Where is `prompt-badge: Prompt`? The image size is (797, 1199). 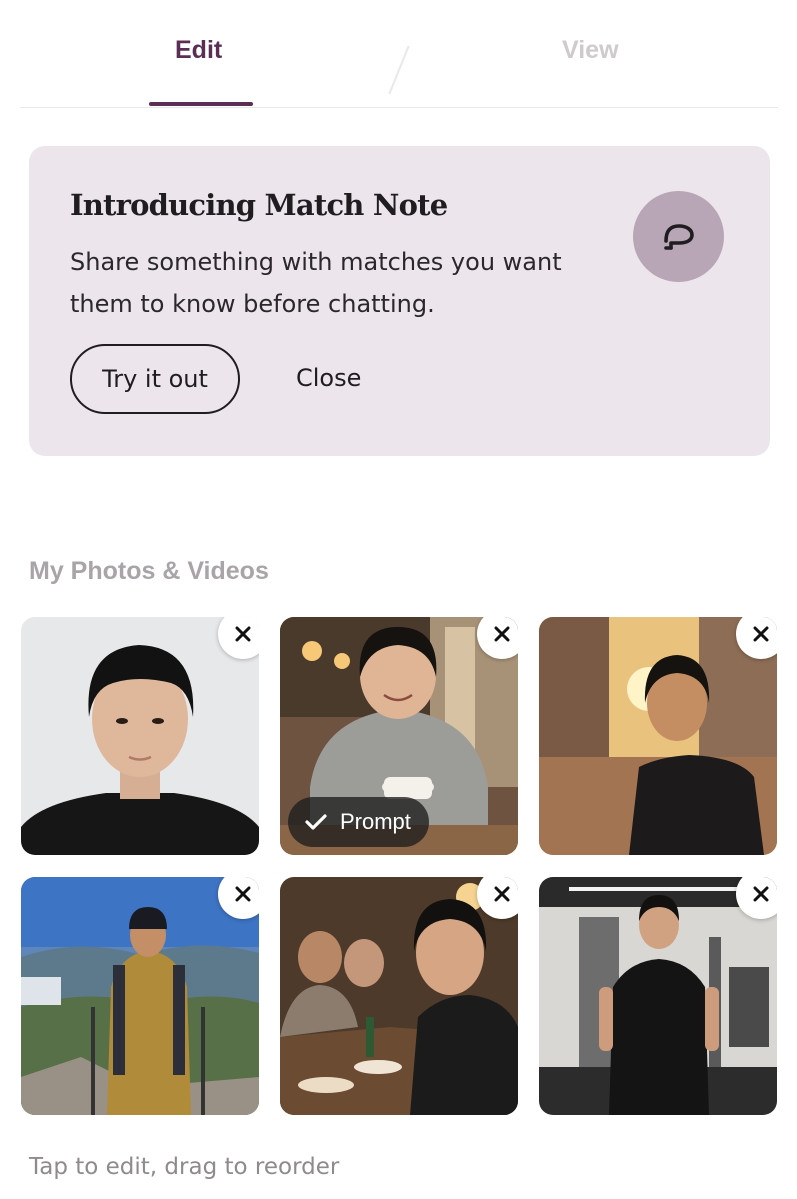 prompt-badge: Prompt is located at coordinates (358, 822).